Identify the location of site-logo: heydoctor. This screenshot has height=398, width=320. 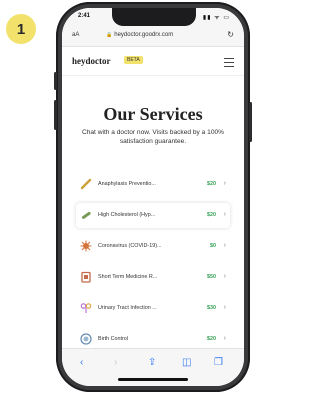
(91, 61).